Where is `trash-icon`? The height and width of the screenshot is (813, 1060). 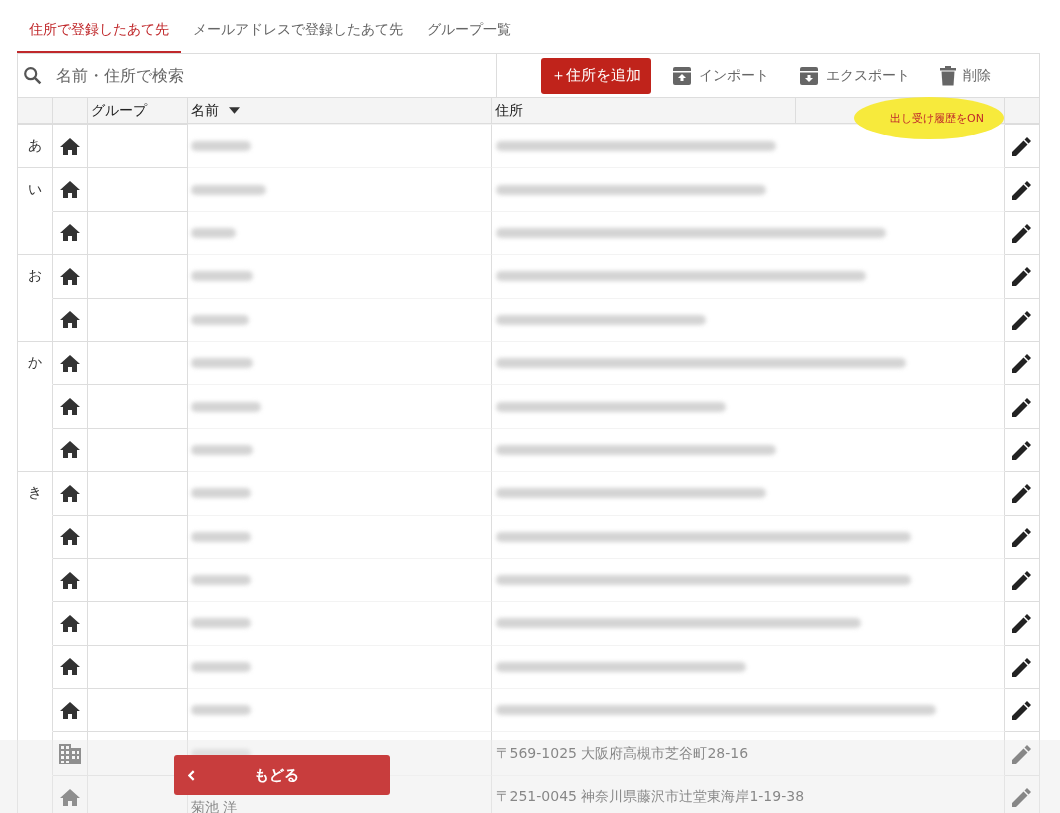 trash-icon is located at coordinates (948, 75).